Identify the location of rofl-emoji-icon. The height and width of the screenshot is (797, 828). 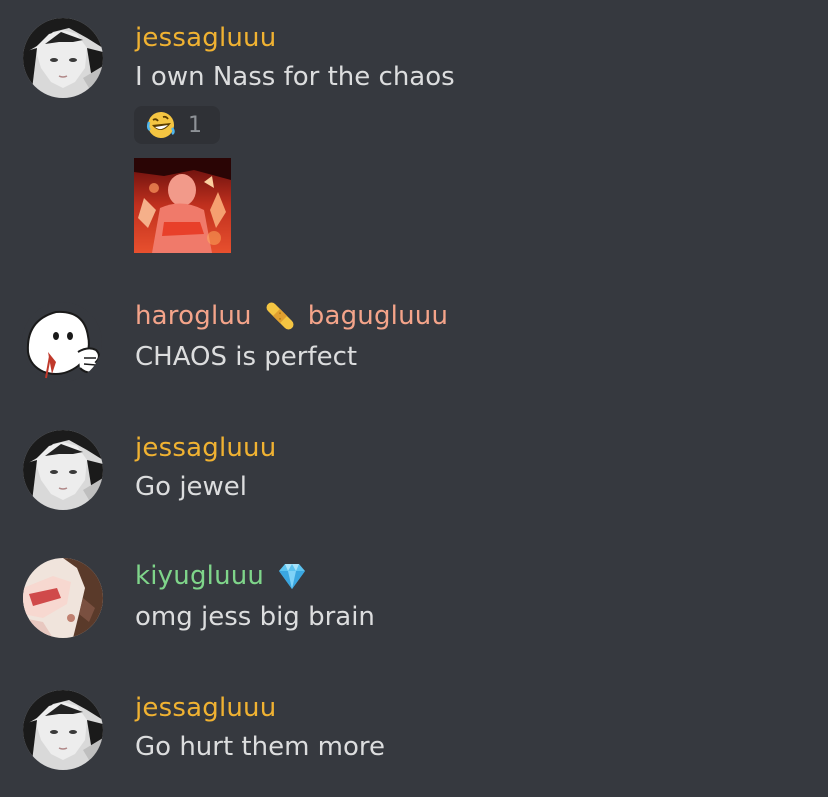
(161, 125).